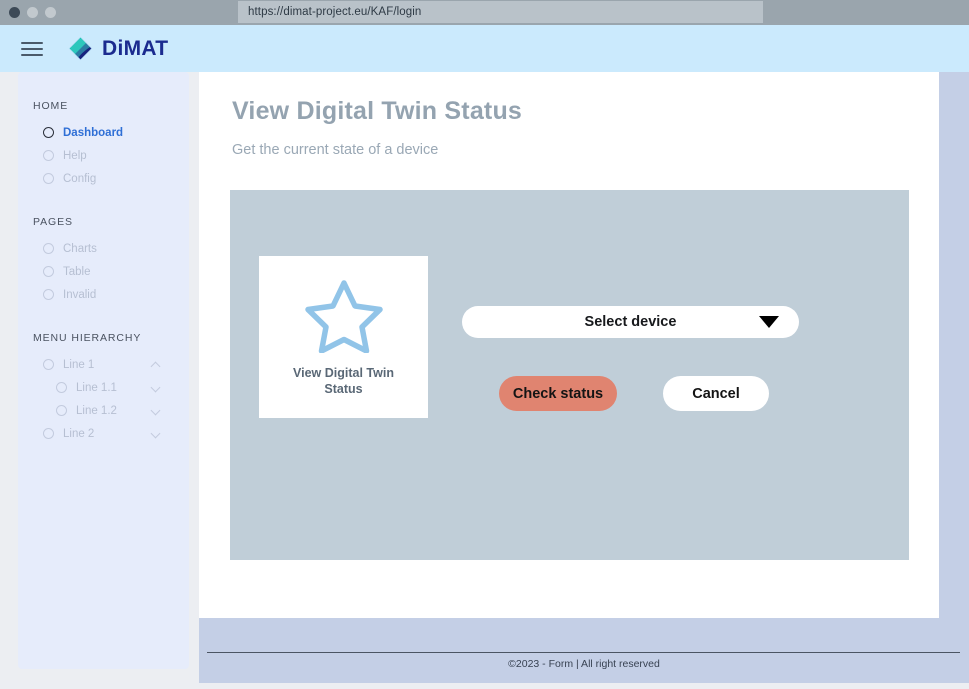 The height and width of the screenshot is (689, 969). Describe the element at coordinates (344, 315) in the screenshot. I see `star-outline-icon` at that location.